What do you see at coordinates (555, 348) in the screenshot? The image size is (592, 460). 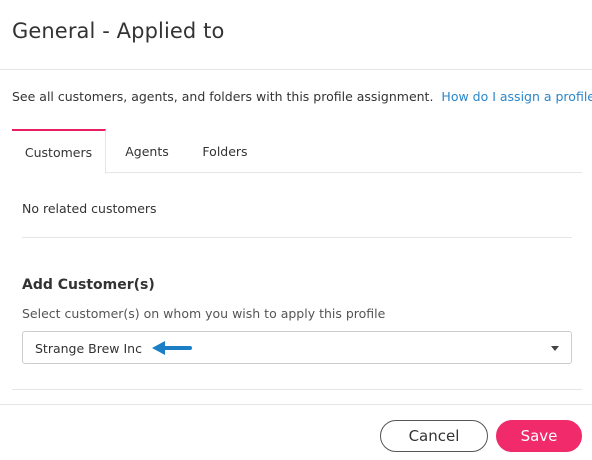 I see `chevron-down-icon` at bounding box center [555, 348].